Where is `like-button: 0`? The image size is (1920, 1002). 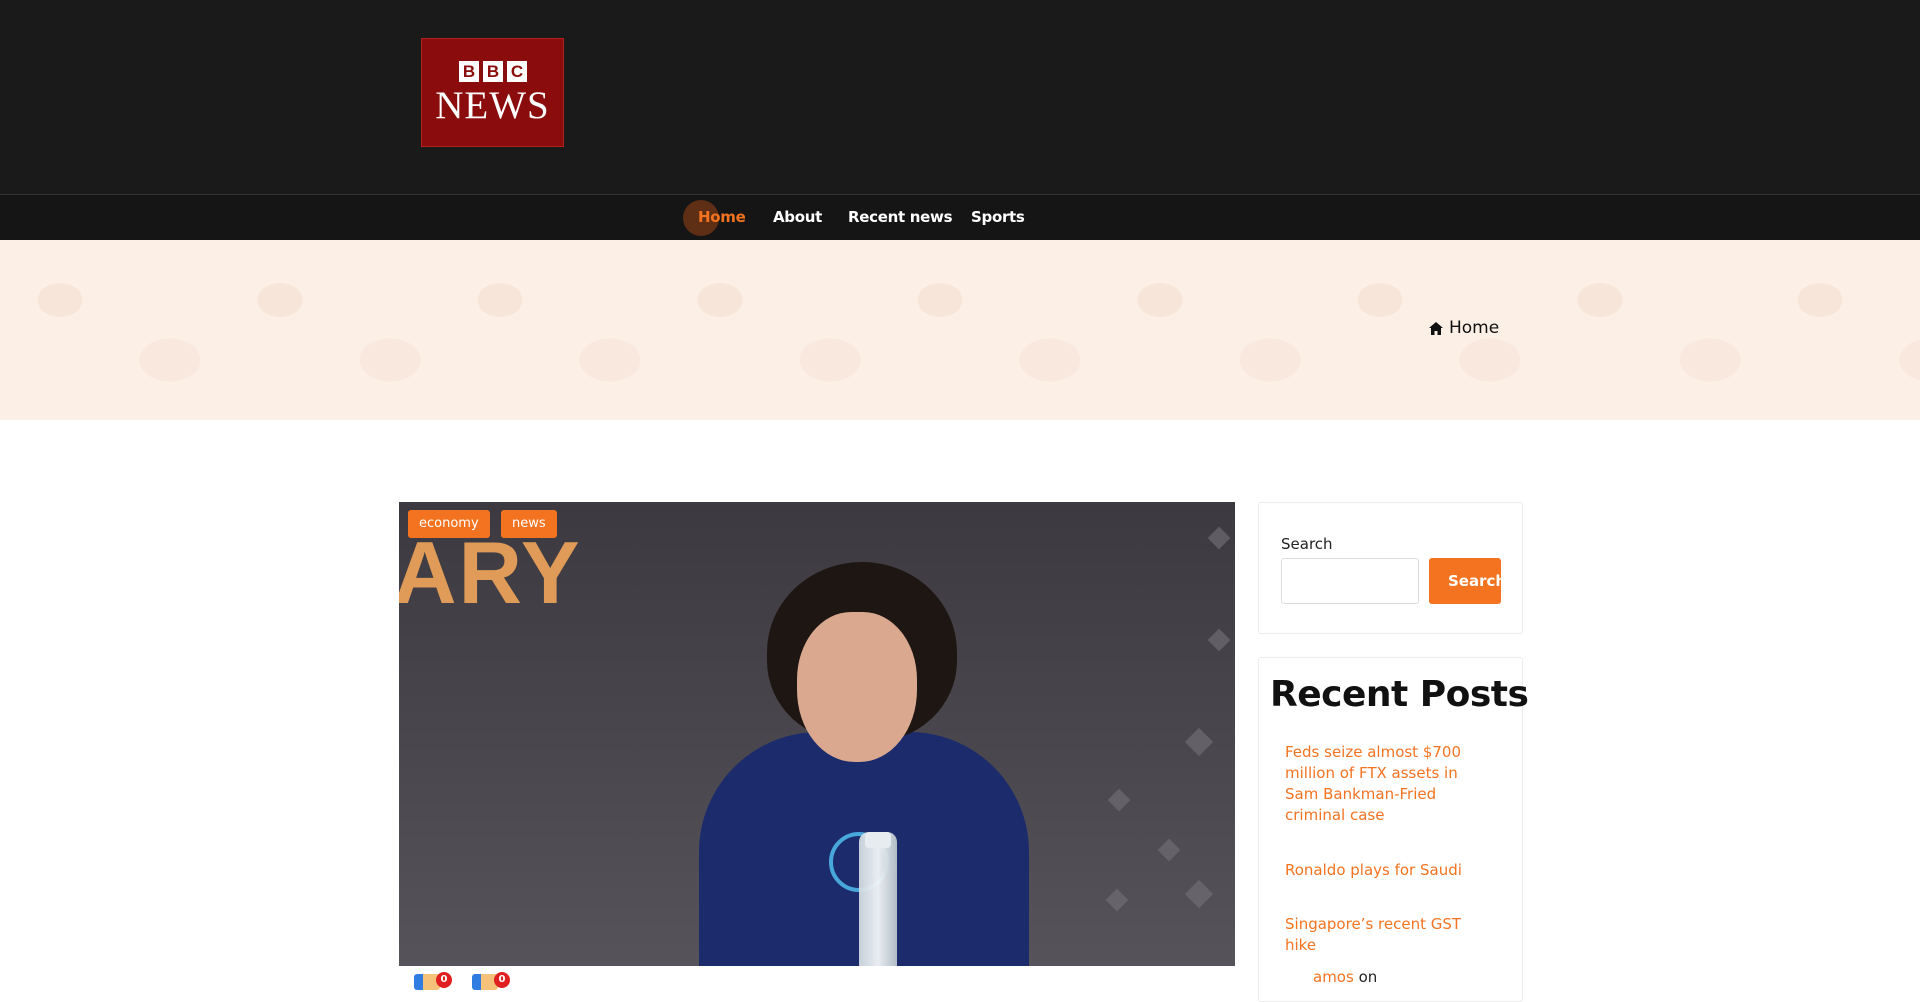 like-button: 0 is located at coordinates (431, 979).